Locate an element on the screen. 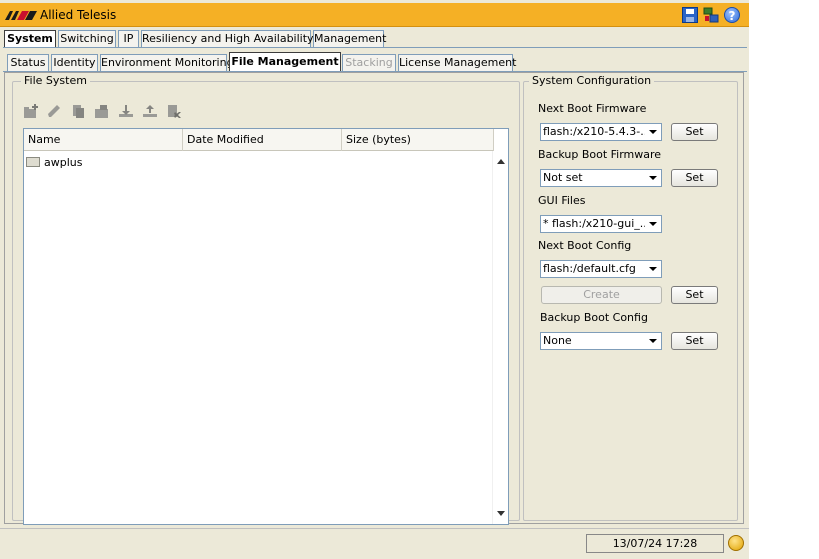 The height and width of the screenshot is (559, 819). upload-icon is located at coordinates (126, 111).